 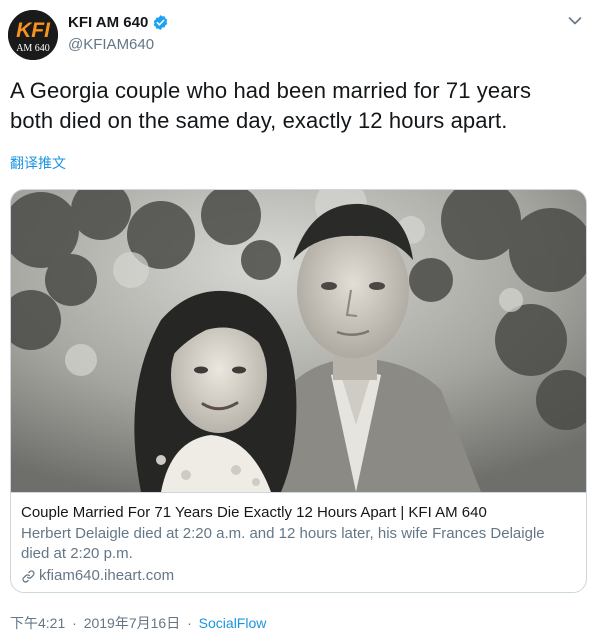 I want to click on link-icon, so click(x=28, y=576).